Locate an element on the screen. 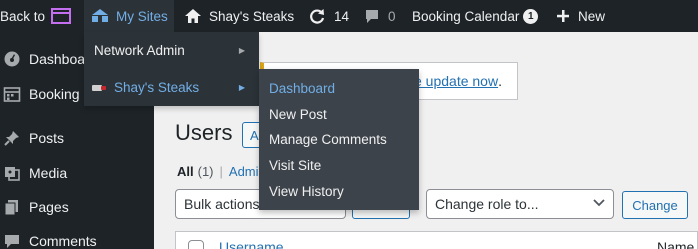 The width and height of the screenshot is (698, 249). new-content-link: New is located at coordinates (580, 16).